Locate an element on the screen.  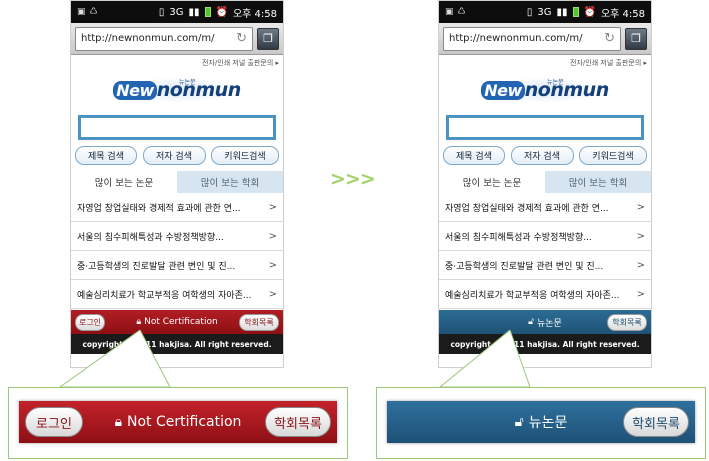
certification-status: 🔒︎ Not Certification is located at coordinates (176, 322).